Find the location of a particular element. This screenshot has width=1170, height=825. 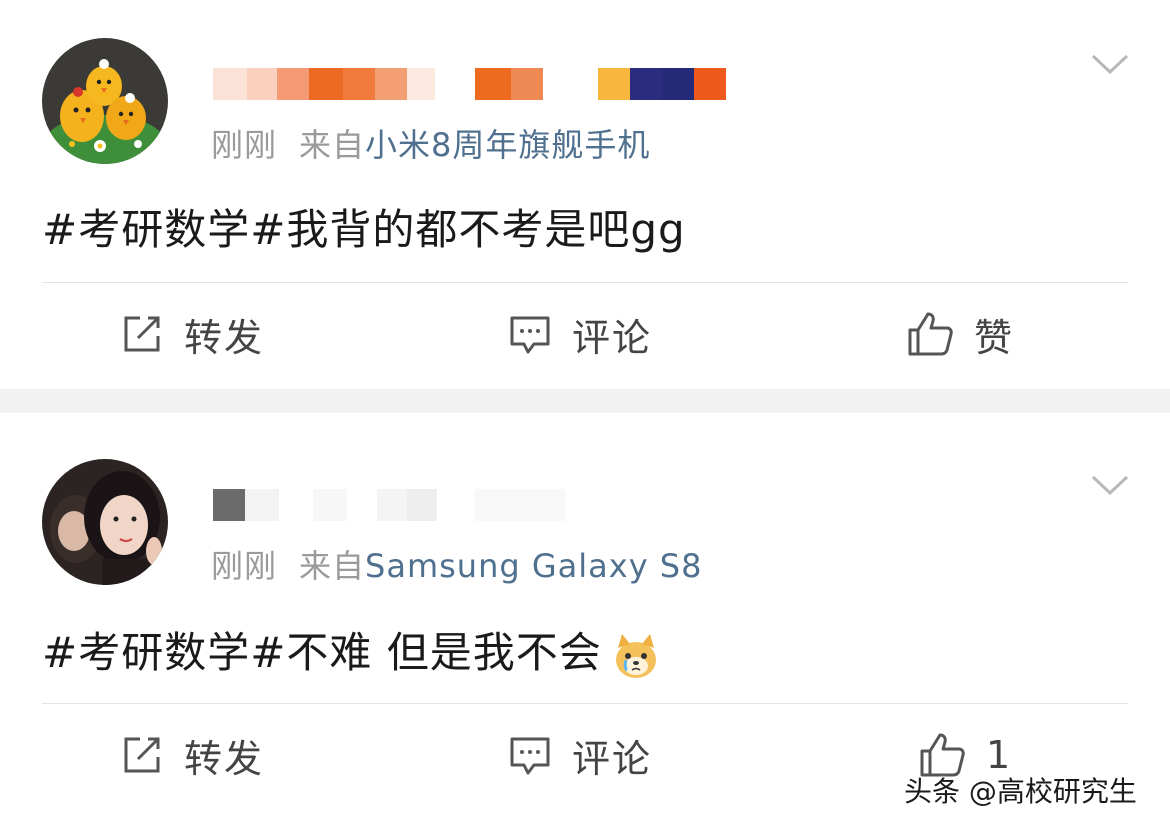

device-source-link: 小米8周年旗舰手机 is located at coordinates (507, 145).